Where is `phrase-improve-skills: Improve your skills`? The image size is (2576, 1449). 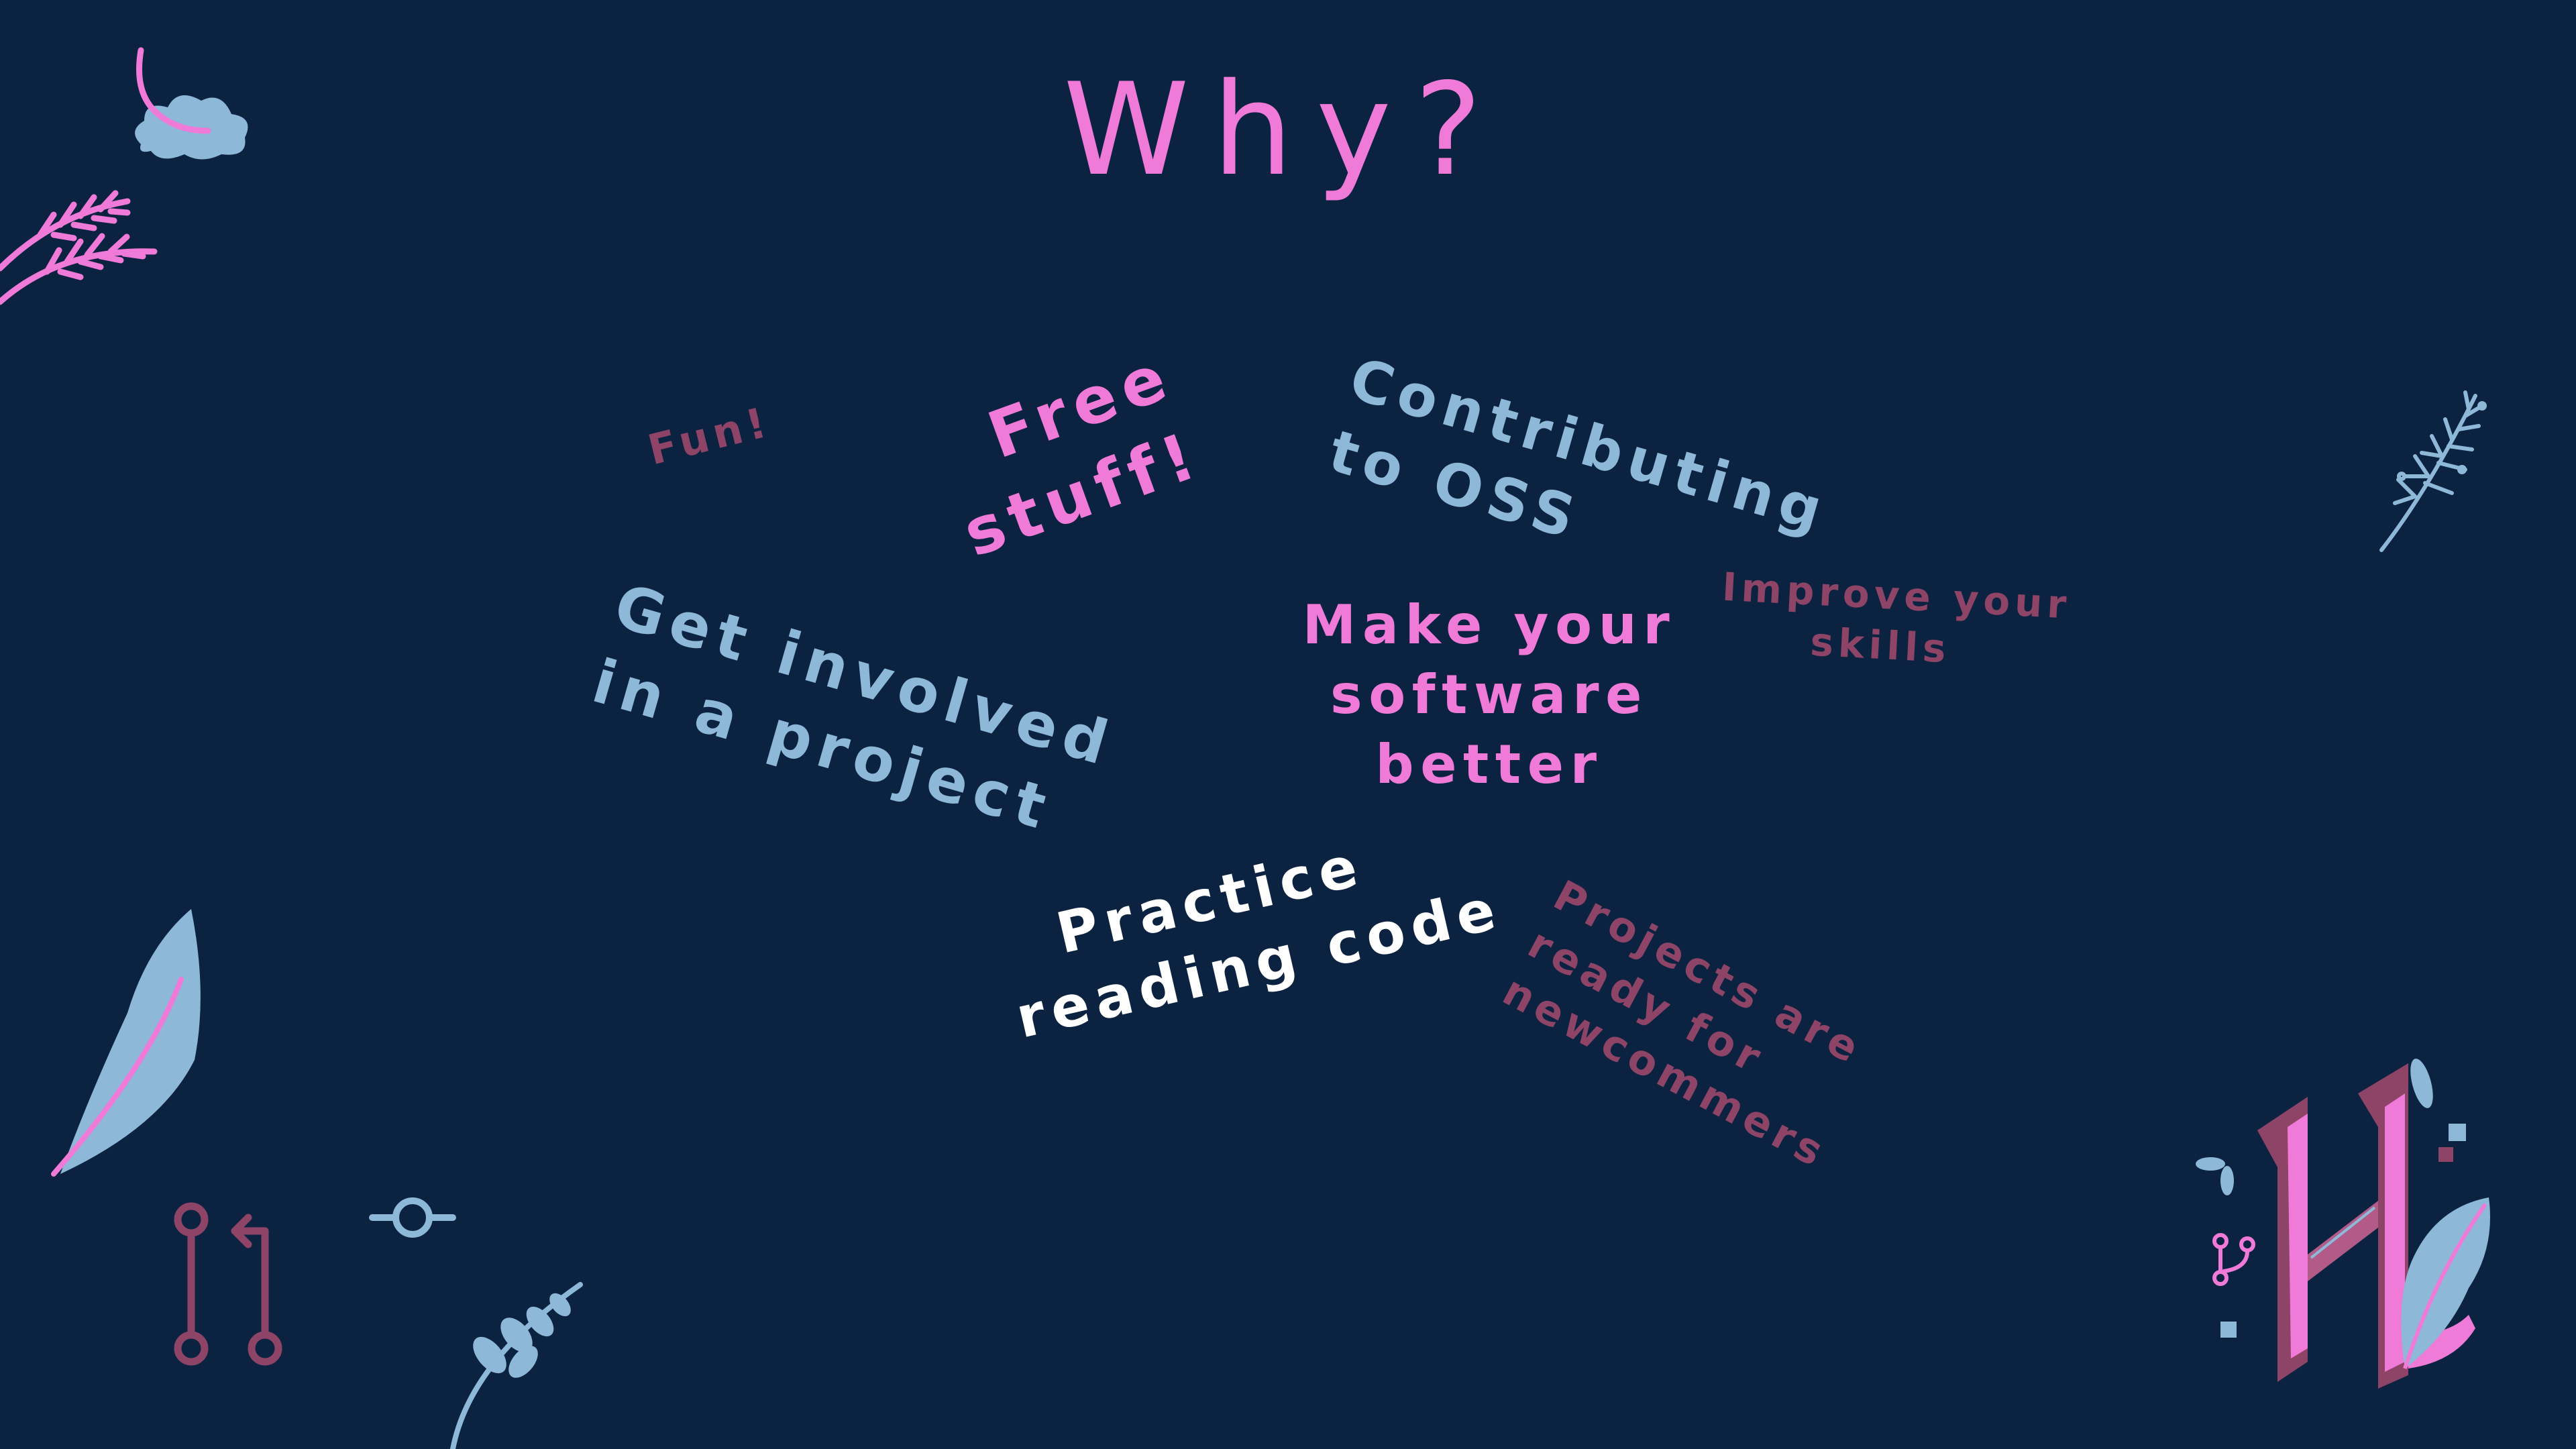 phrase-improve-skills: Improve your skills is located at coordinates (1895, 621).